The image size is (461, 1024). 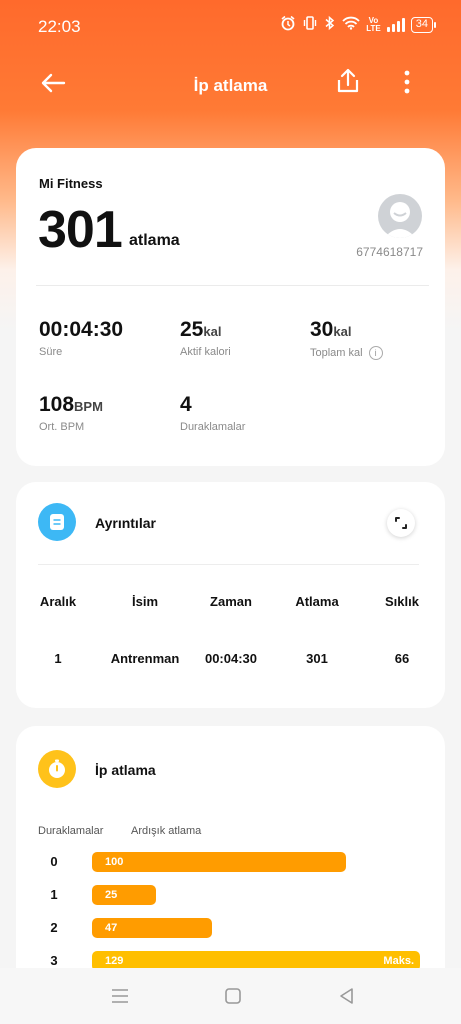 I want to click on bar-row-label: 2, so click(x=54, y=927).